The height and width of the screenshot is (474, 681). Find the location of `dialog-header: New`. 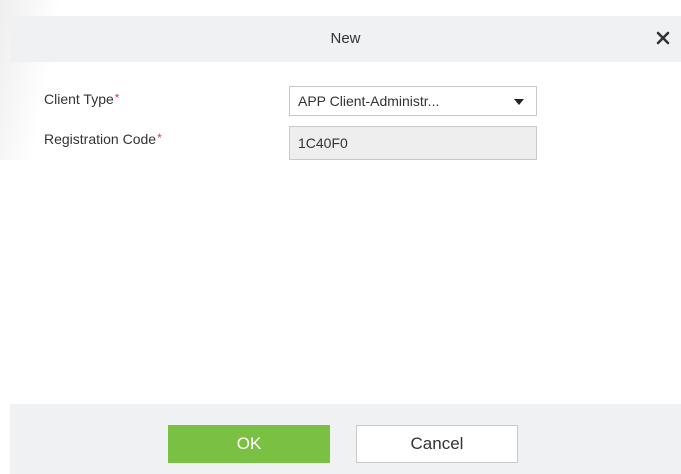

dialog-header: New is located at coordinates (345, 39).